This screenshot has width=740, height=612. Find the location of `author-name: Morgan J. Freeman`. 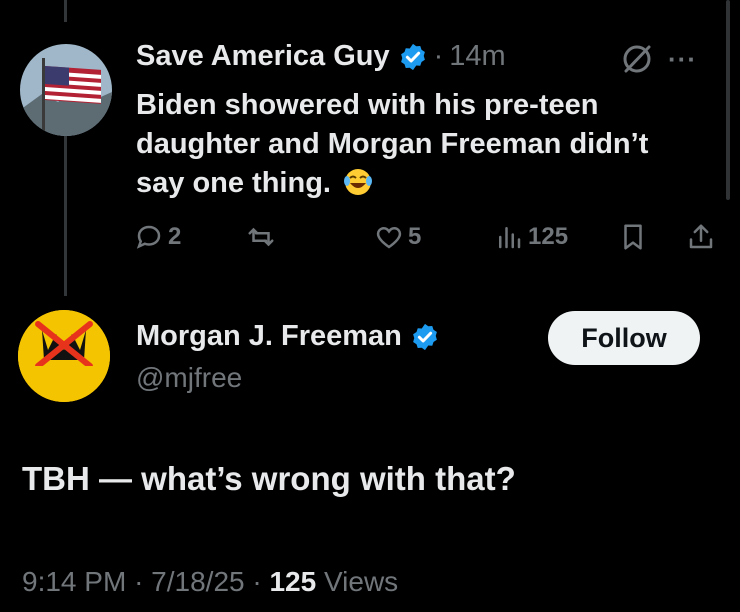

author-name: Morgan J. Freeman is located at coordinates (269, 336).